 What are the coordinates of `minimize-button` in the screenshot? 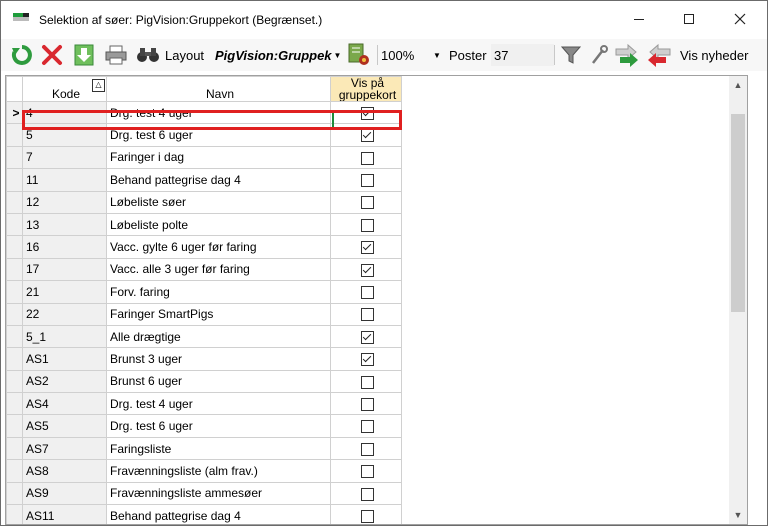 It's located at (639, 19).